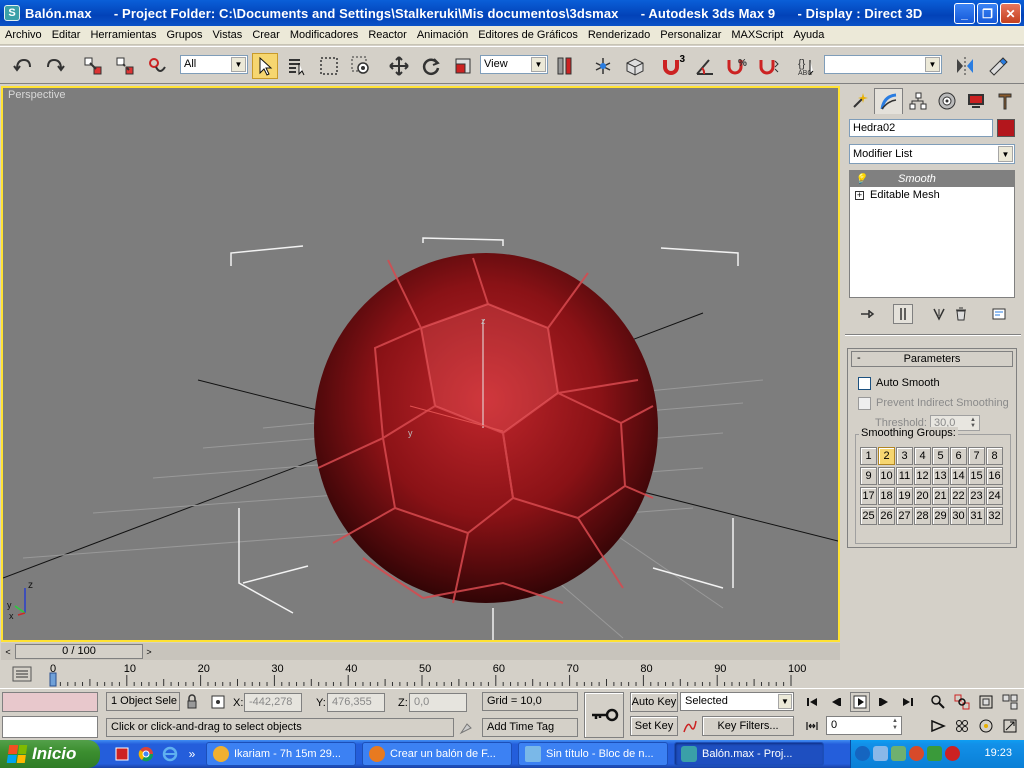 This screenshot has height=768, width=1024. What do you see at coordinates (884, 702) in the screenshot?
I see `next-frame-icon` at bounding box center [884, 702].